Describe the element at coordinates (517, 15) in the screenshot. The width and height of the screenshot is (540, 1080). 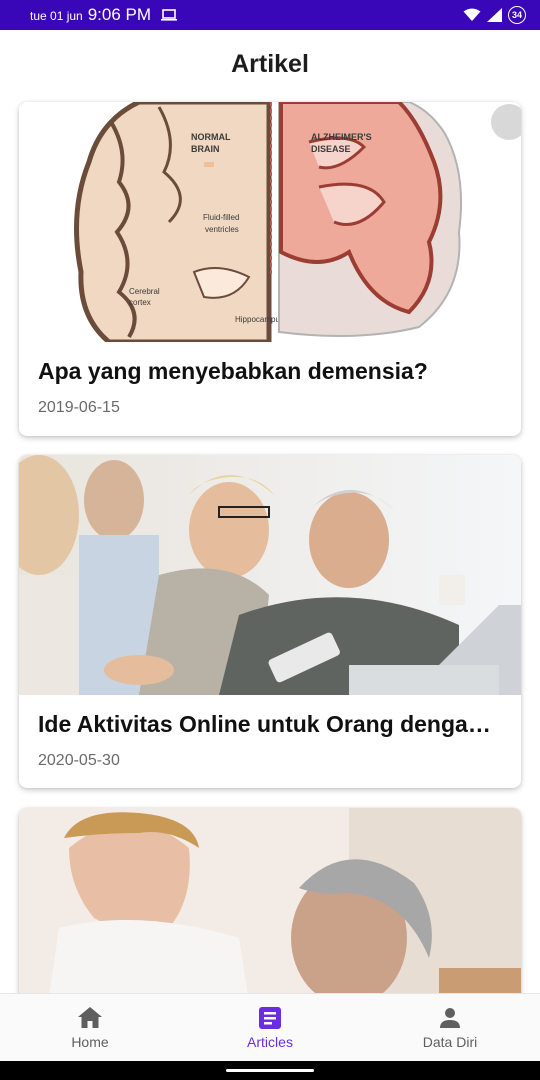
I see `notification-badge: 34` at that location.